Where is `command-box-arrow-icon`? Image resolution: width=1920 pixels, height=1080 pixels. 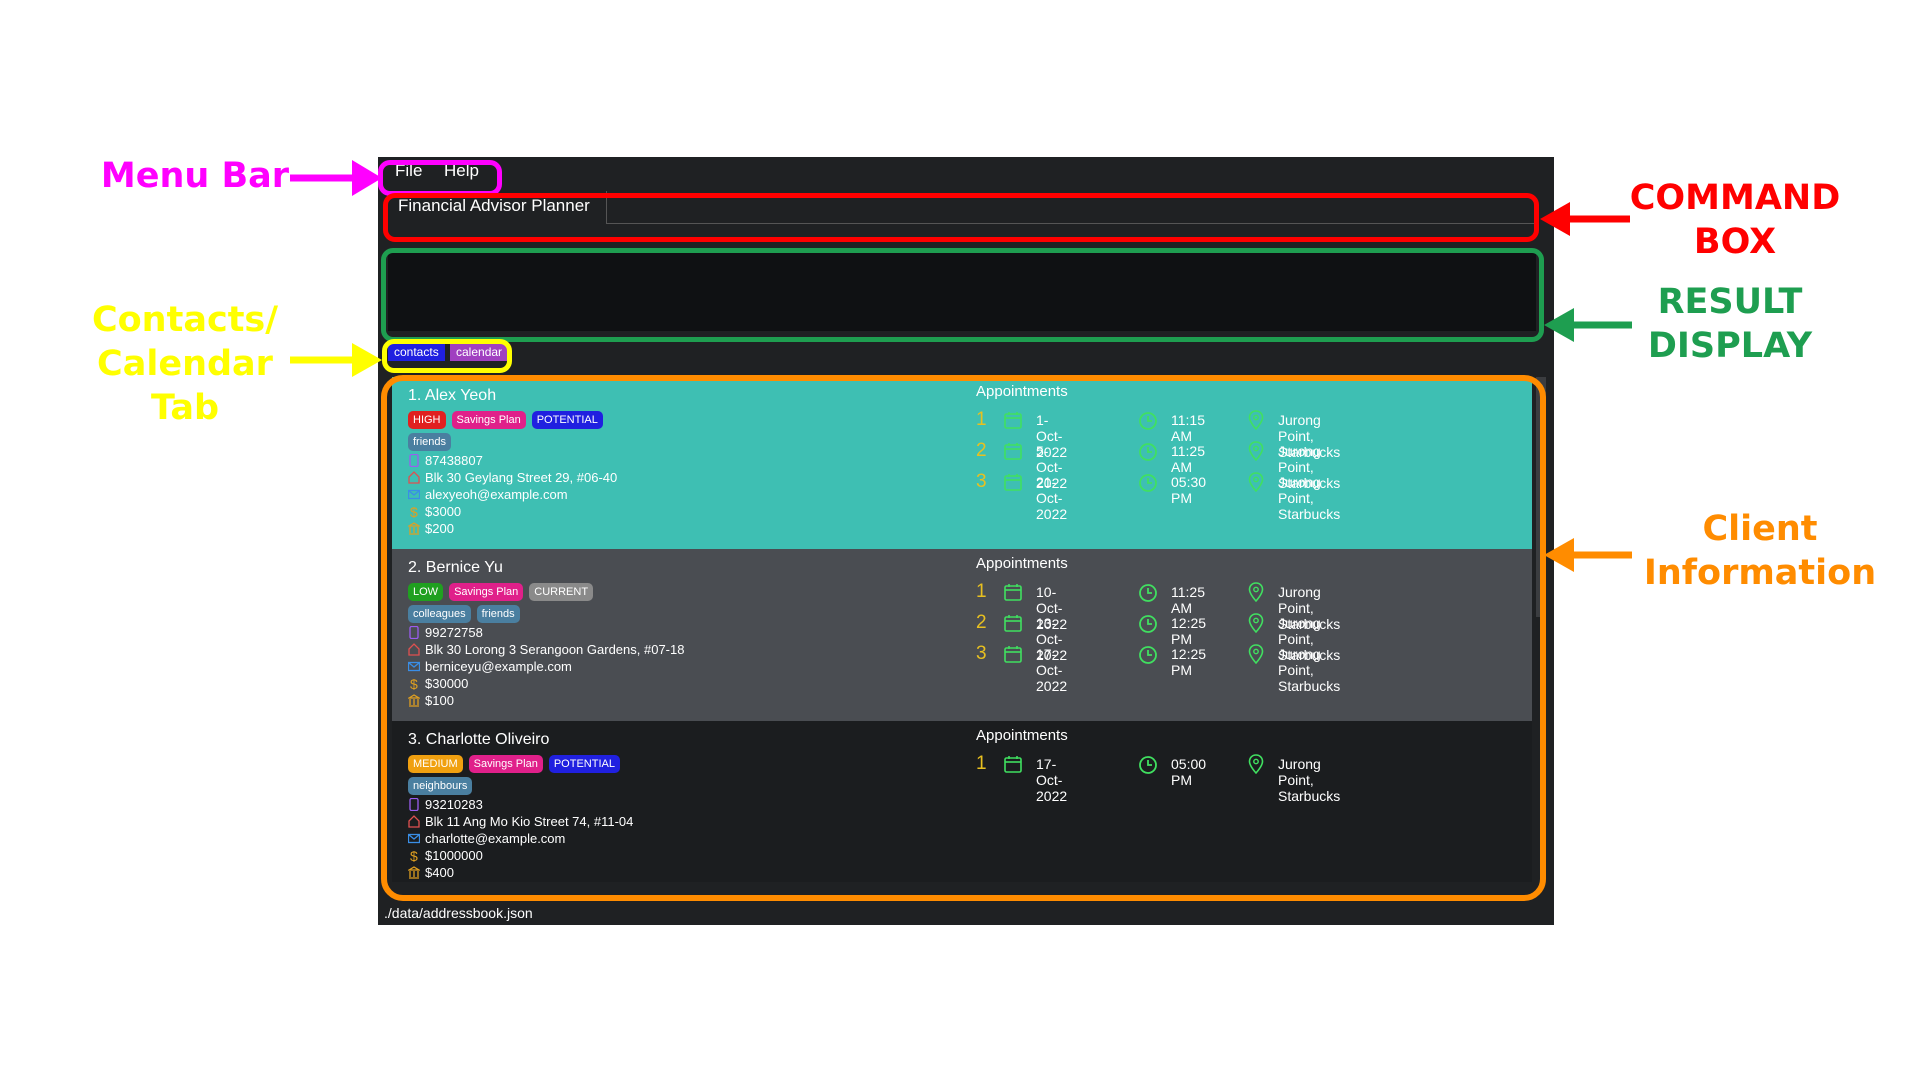 command-box-arrow-icon is located at coordinates (1585, 219).